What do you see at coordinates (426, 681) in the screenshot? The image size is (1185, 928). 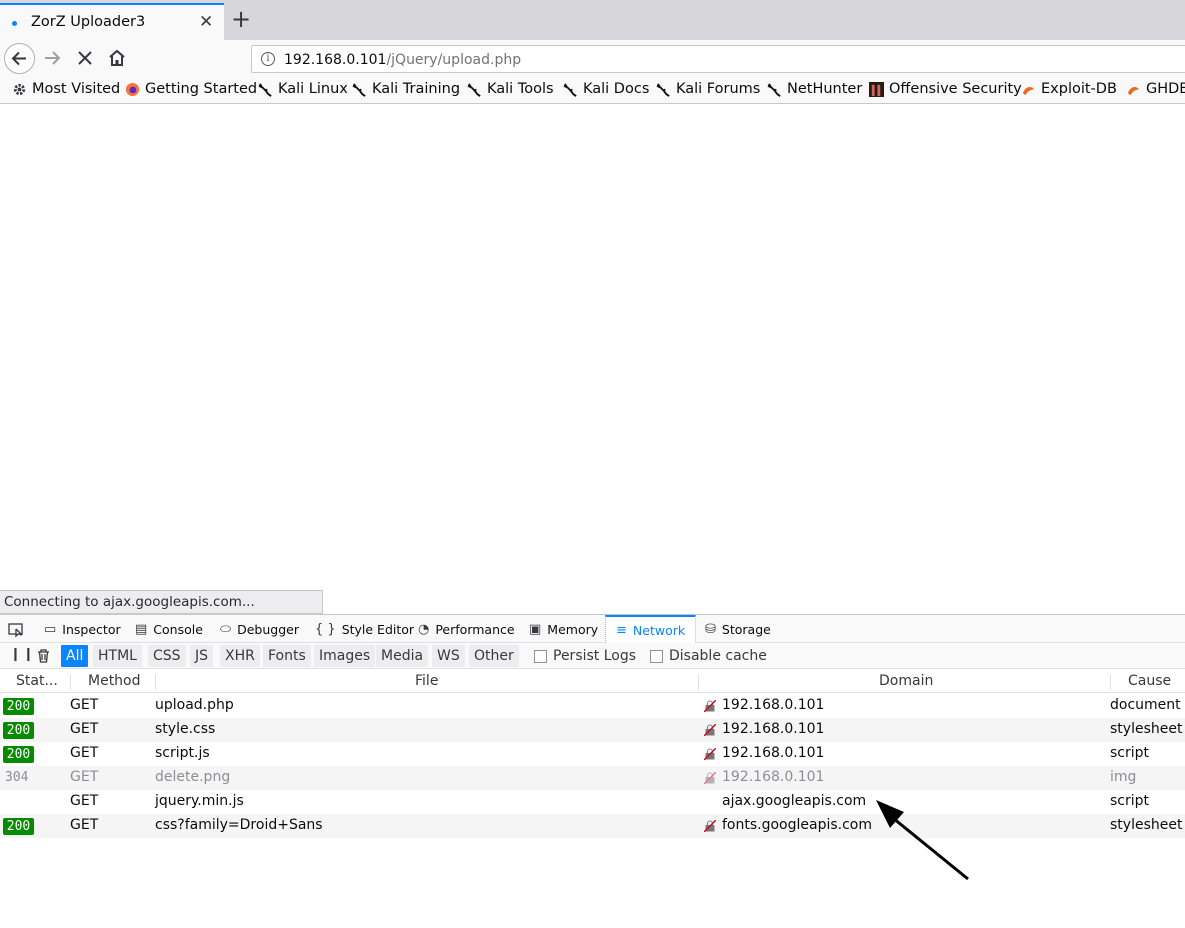 I see `column-file: File` at bounding box center [426, 681].